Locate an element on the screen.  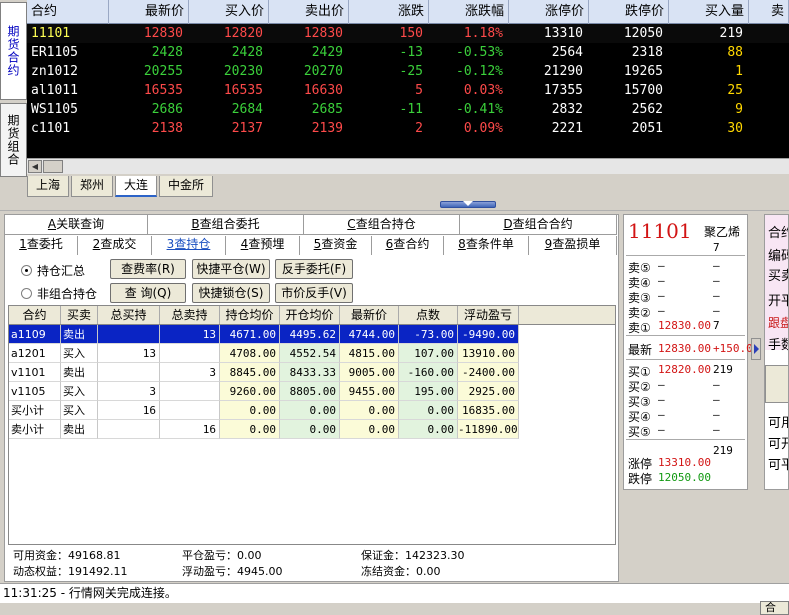
quote-row: ER1105 2428 2428 2429 -13 -0.53% 2564 2318 88 is located at coordinates (408, 52).